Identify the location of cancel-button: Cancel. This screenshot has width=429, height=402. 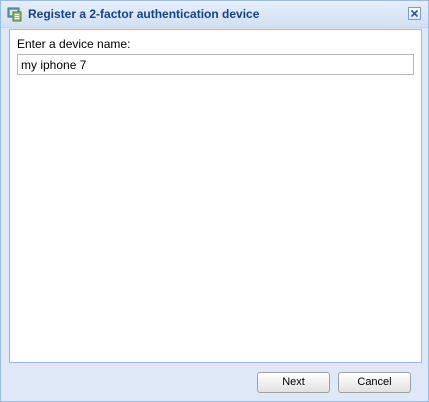
(374, 382).